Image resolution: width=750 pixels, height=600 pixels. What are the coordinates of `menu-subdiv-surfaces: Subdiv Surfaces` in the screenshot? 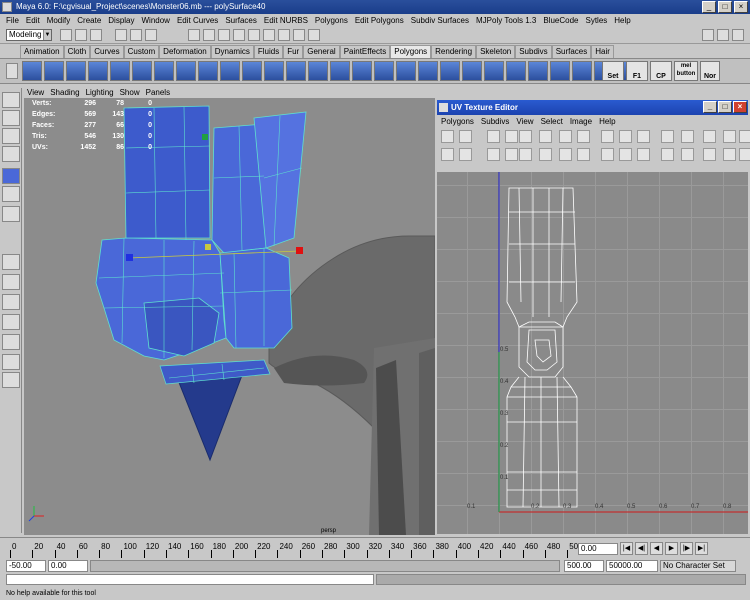 It's located at (440, 20).